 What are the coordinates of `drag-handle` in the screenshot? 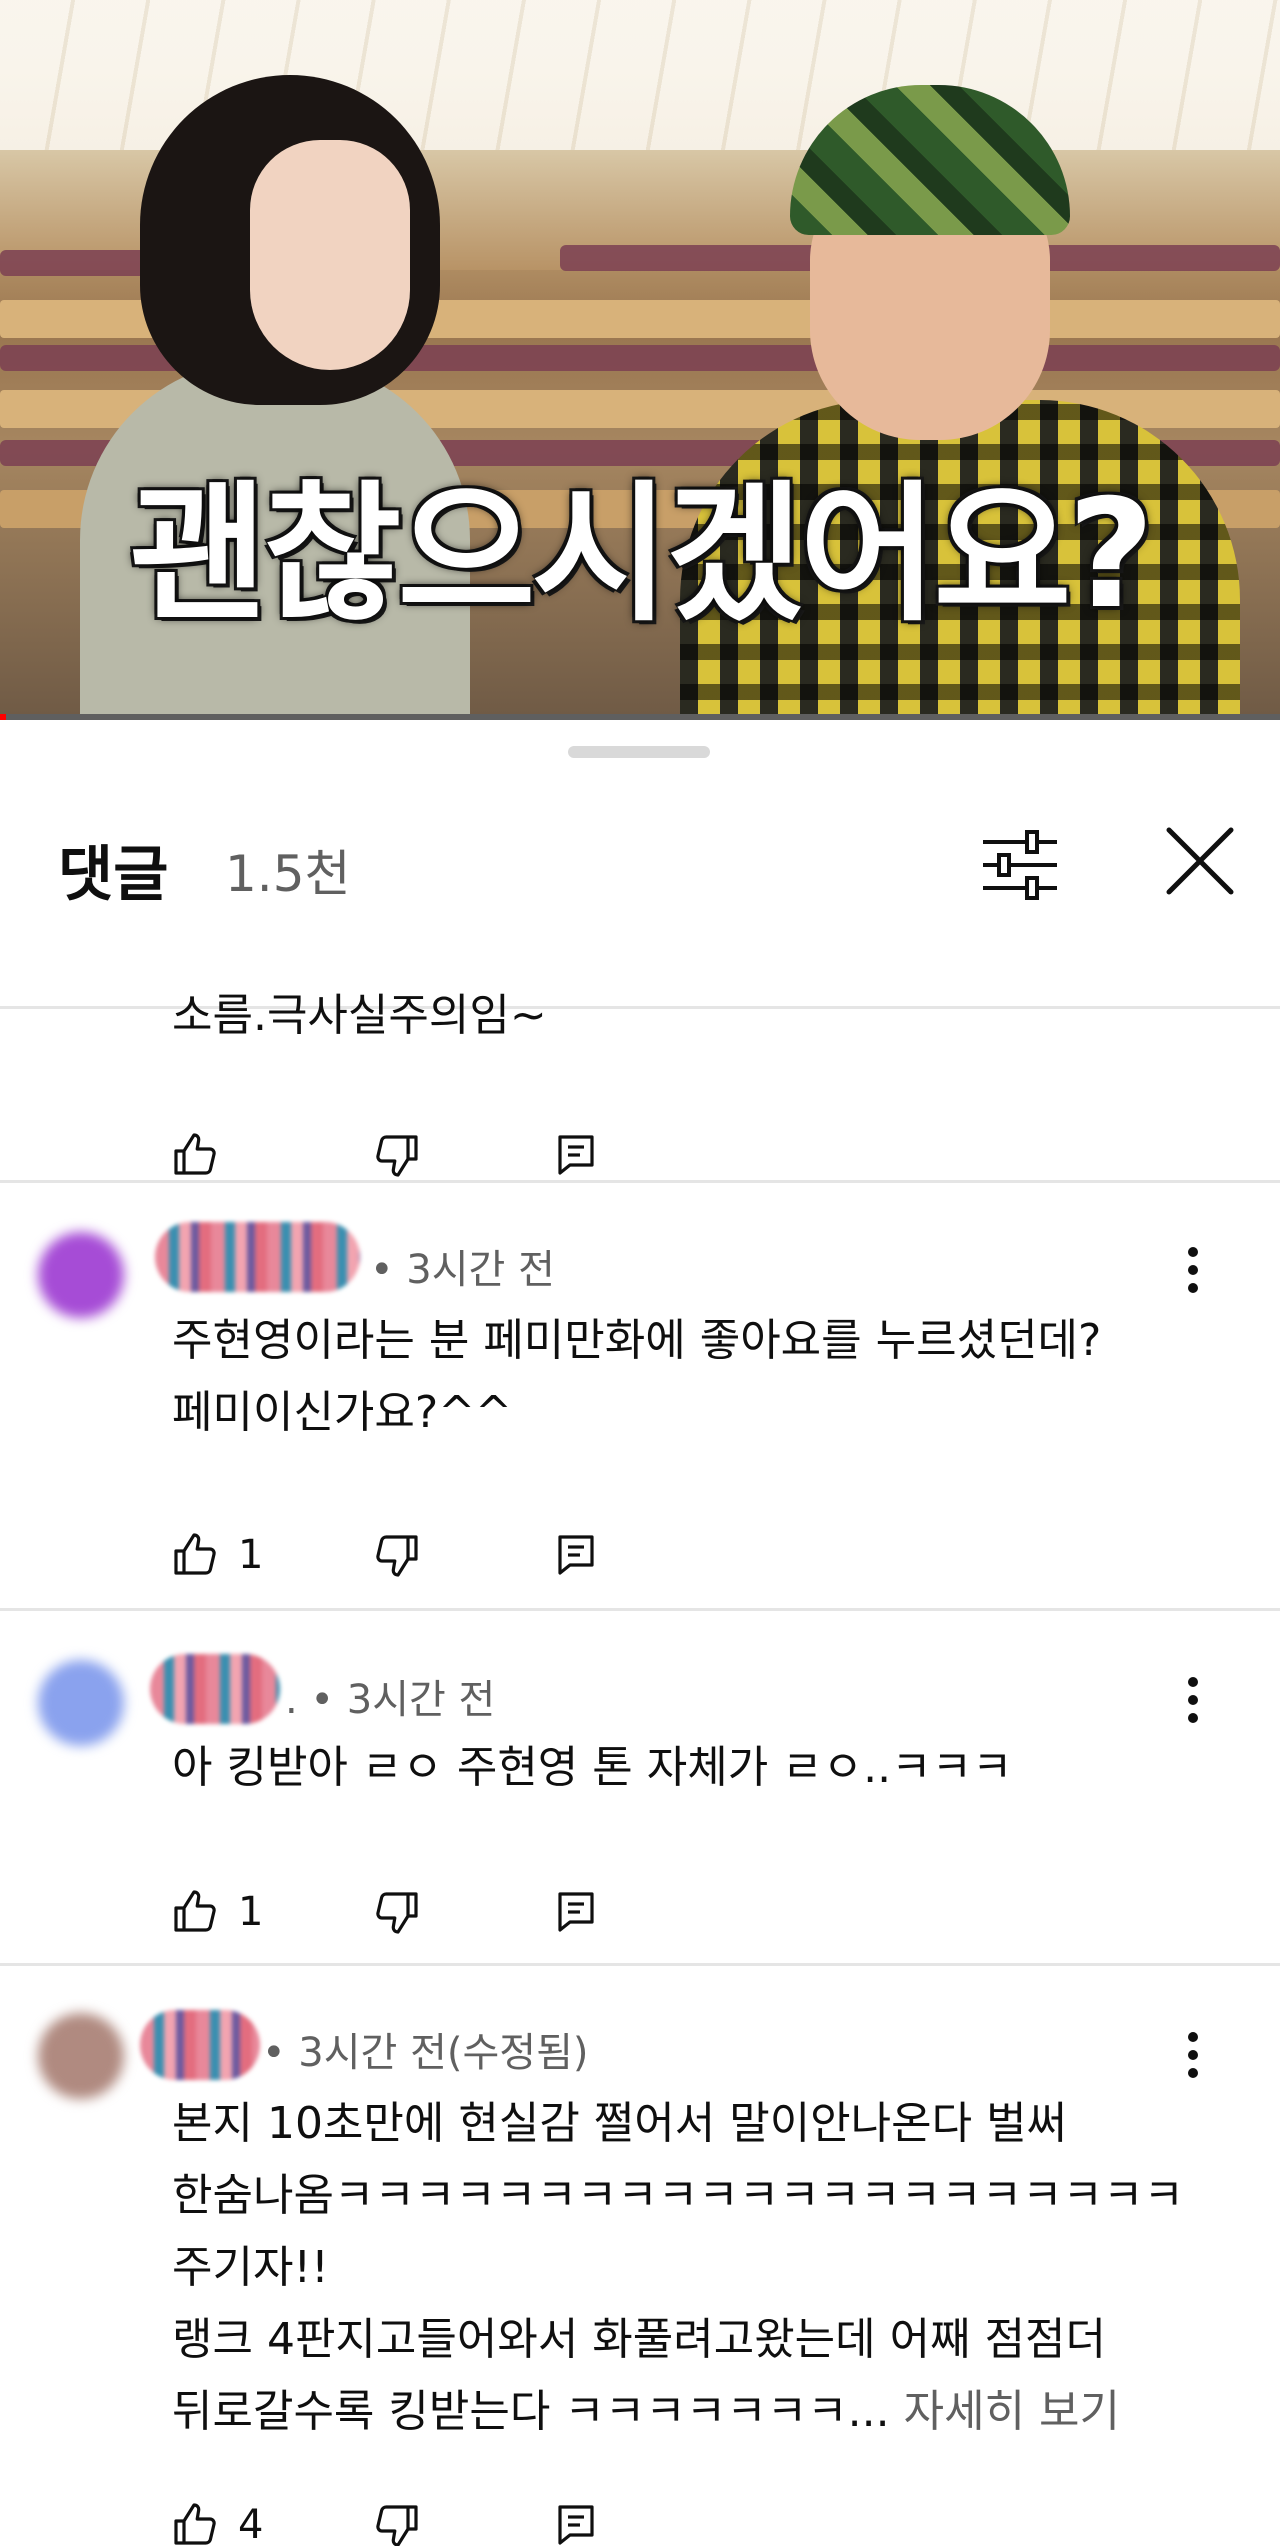 It's located at (639, 752).